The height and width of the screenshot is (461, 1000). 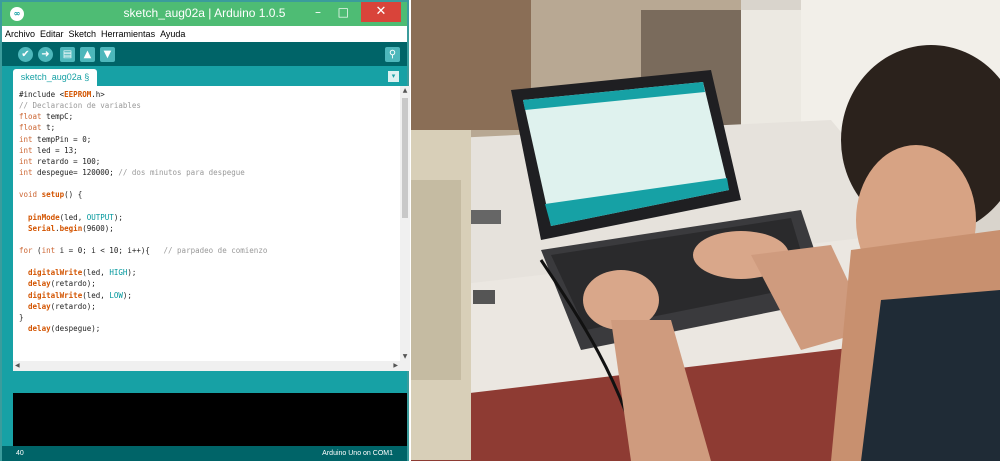 I want to click on tab-menu-icon: ▾, so click(x=393, y=76).